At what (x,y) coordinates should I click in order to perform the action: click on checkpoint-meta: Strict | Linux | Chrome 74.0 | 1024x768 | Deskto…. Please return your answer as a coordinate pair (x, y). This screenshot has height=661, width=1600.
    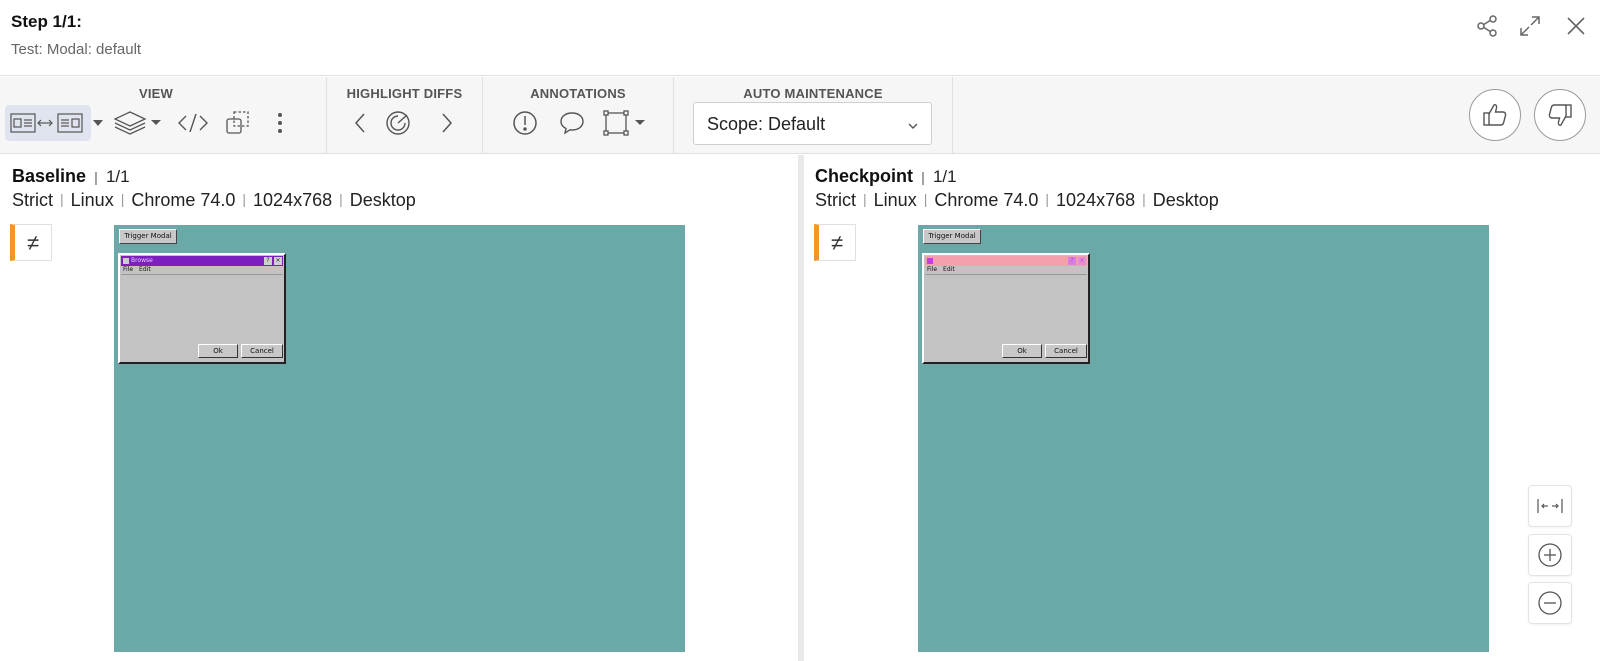
    Looking at the image, I should click on (1017, 200).